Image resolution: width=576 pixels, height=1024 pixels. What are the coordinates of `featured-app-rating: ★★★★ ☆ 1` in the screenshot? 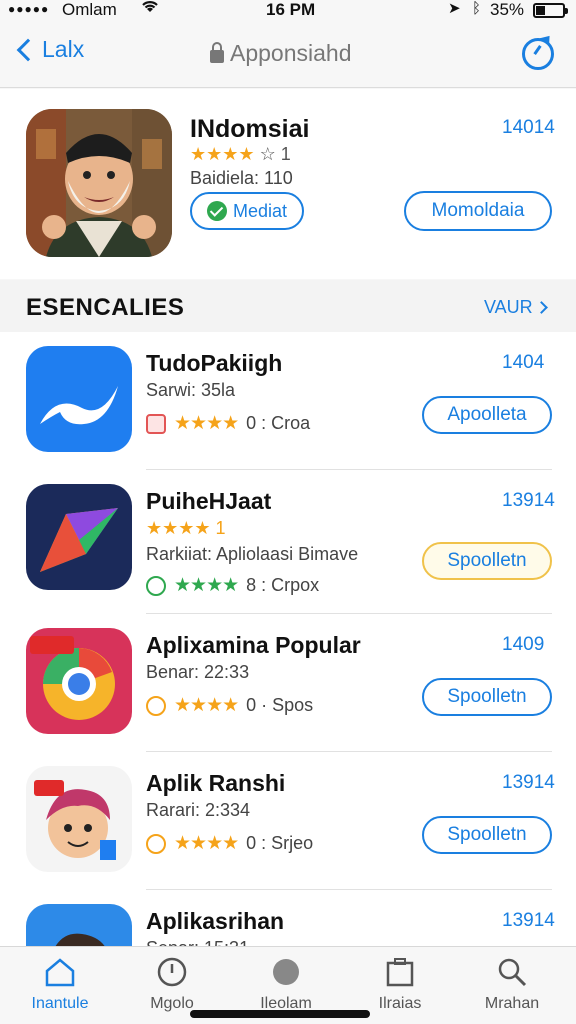 It's located at (240, 154).